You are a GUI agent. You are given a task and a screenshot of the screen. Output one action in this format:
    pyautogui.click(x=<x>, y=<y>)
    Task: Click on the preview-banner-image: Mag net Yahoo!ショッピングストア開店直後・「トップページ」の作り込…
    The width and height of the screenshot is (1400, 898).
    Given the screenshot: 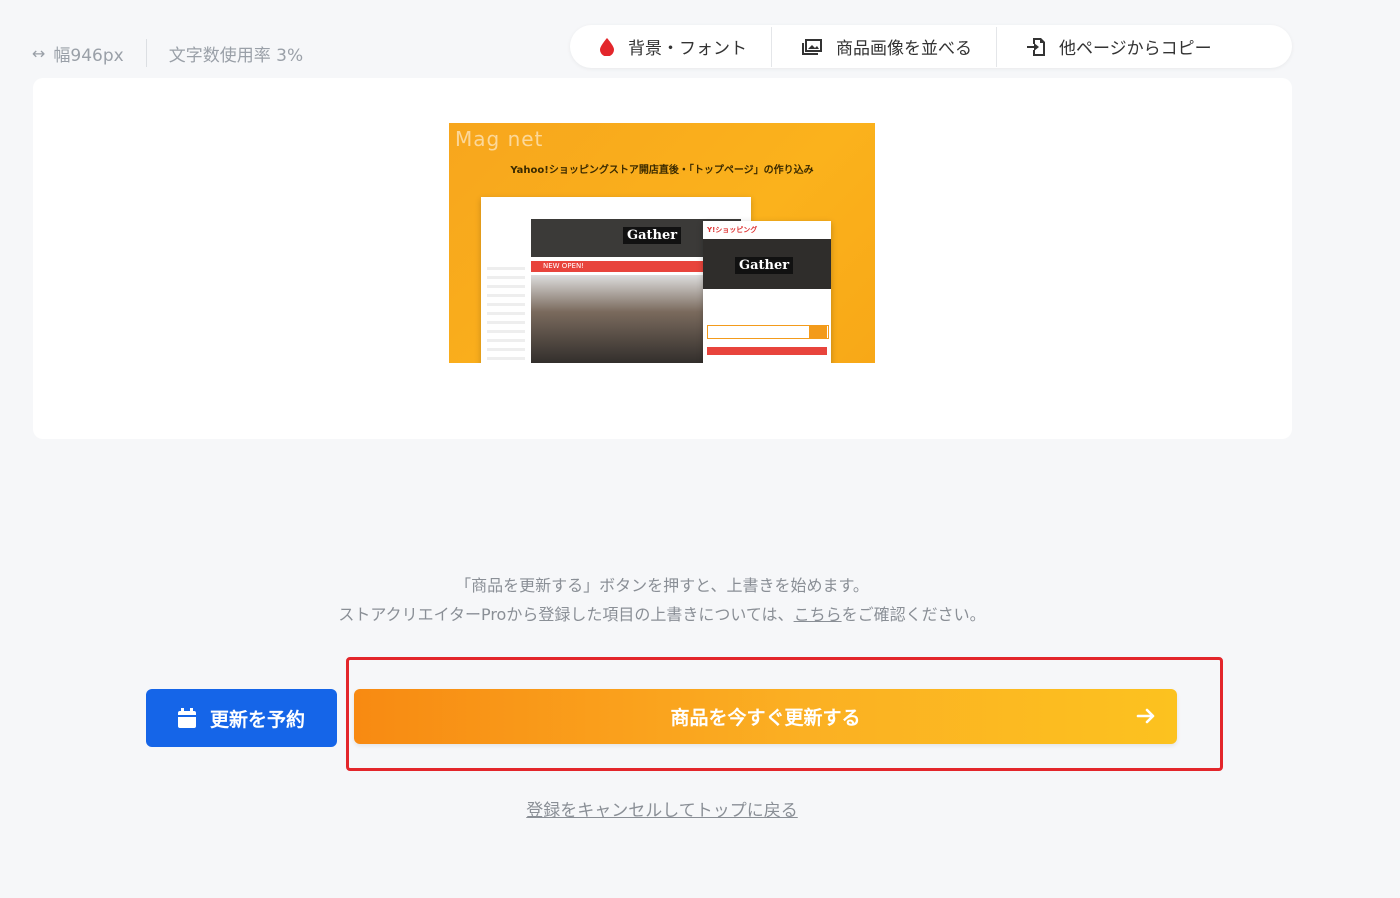 What is the action you would take?
    pyautogui.click(x=662, y=243)
    